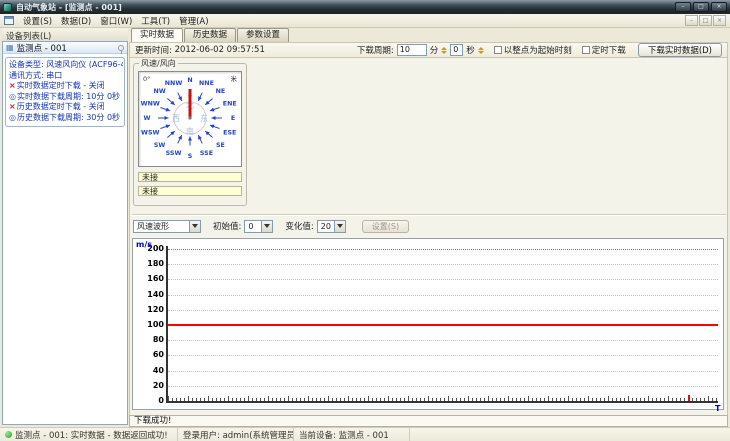 The width and height of the screenshot is (730, 441). I want to click on device-info-line: ×实时数据定时下载 - 关闭, so click(66, 86).